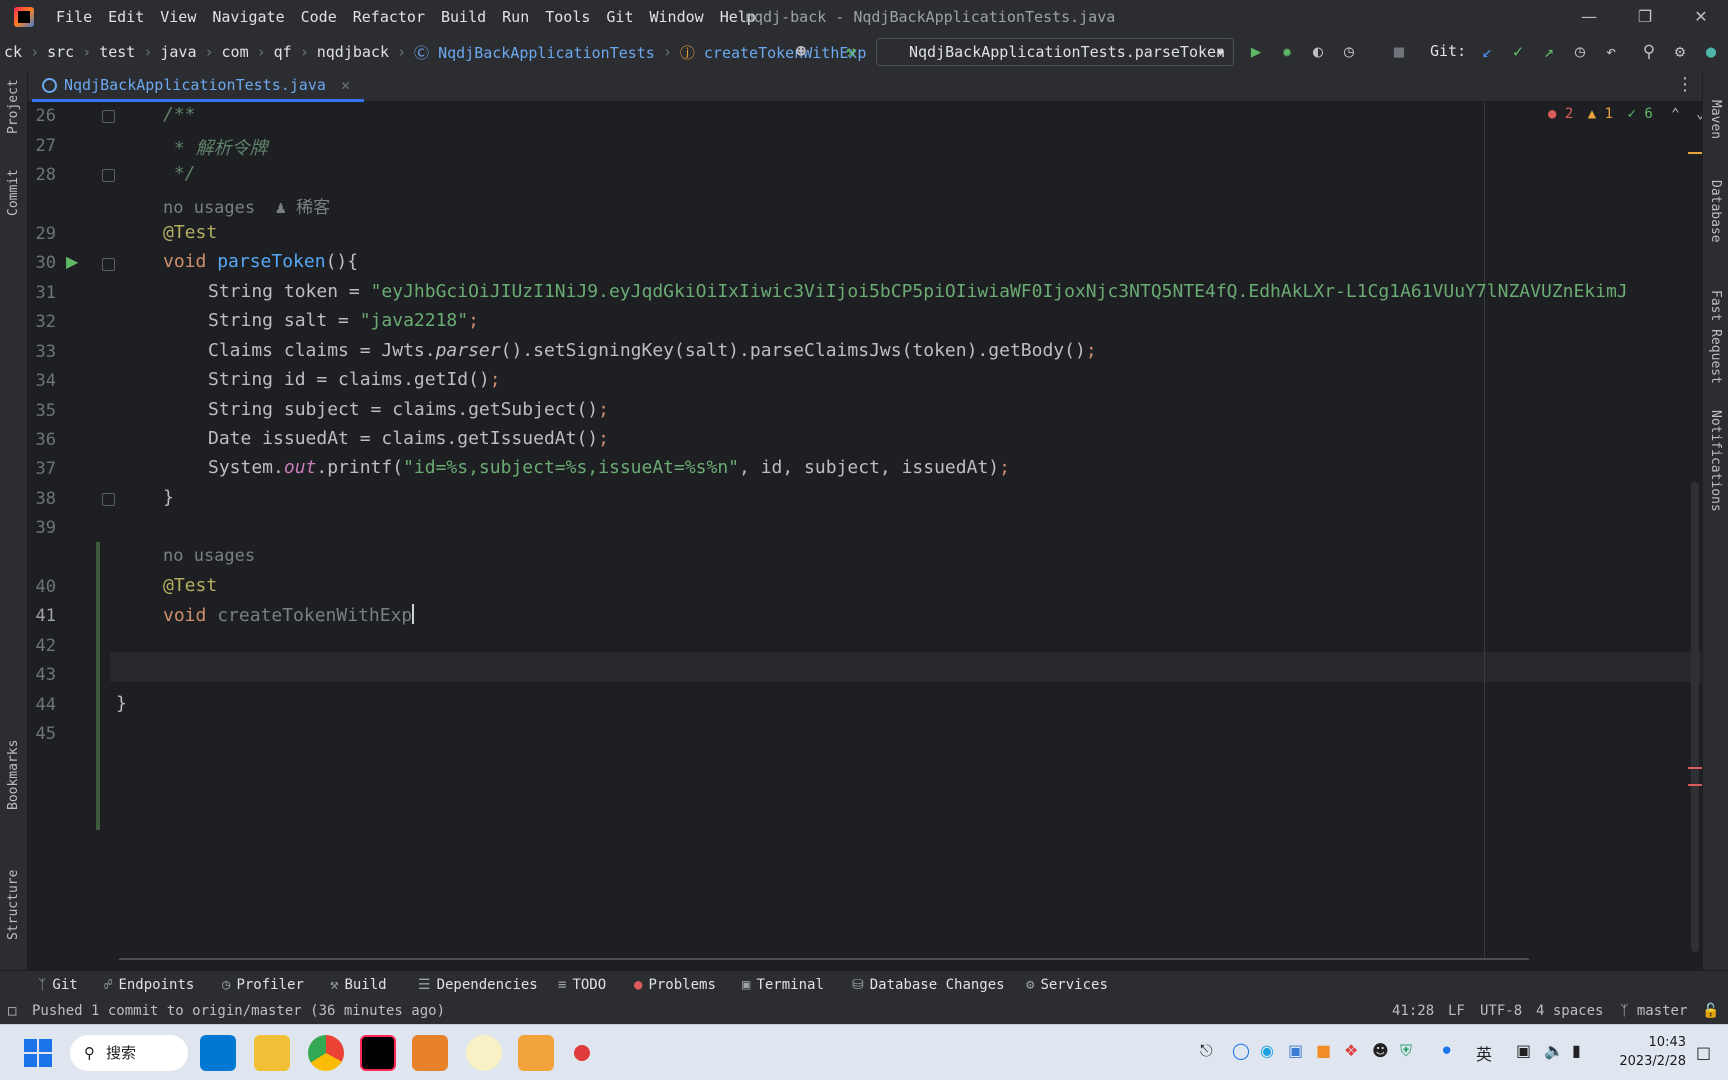  I want to click on vscode-icon, so click(218, 1053).